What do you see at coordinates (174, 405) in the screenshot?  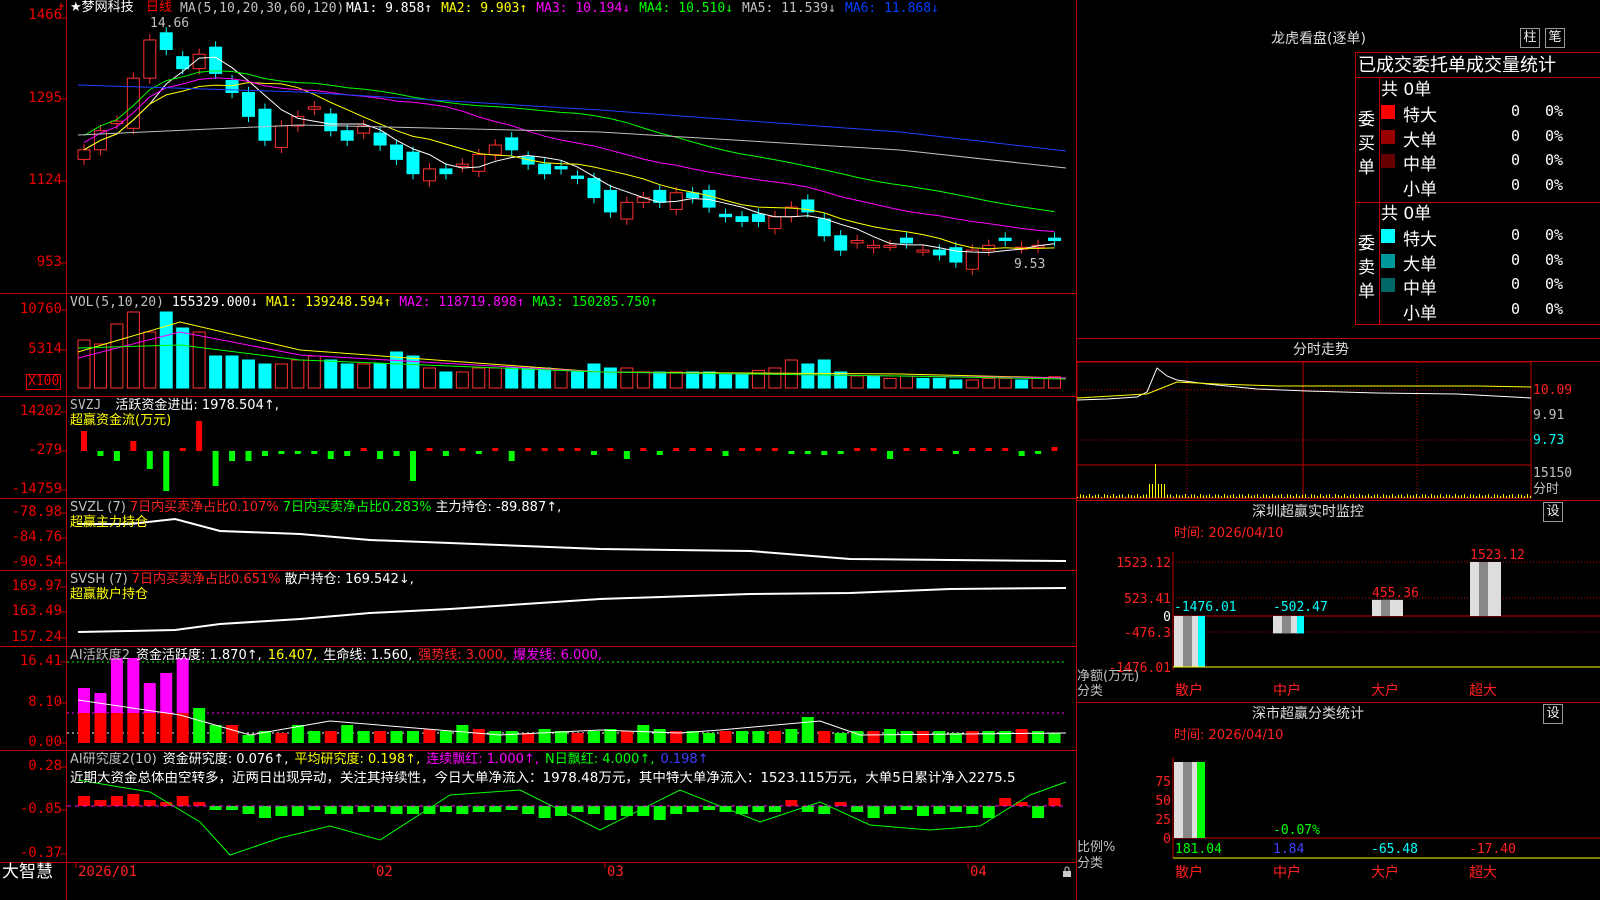 I see `svzj-legend: SVZJ 活跃资金进出: 1978.504↑,` at bounding box center [174, 405].